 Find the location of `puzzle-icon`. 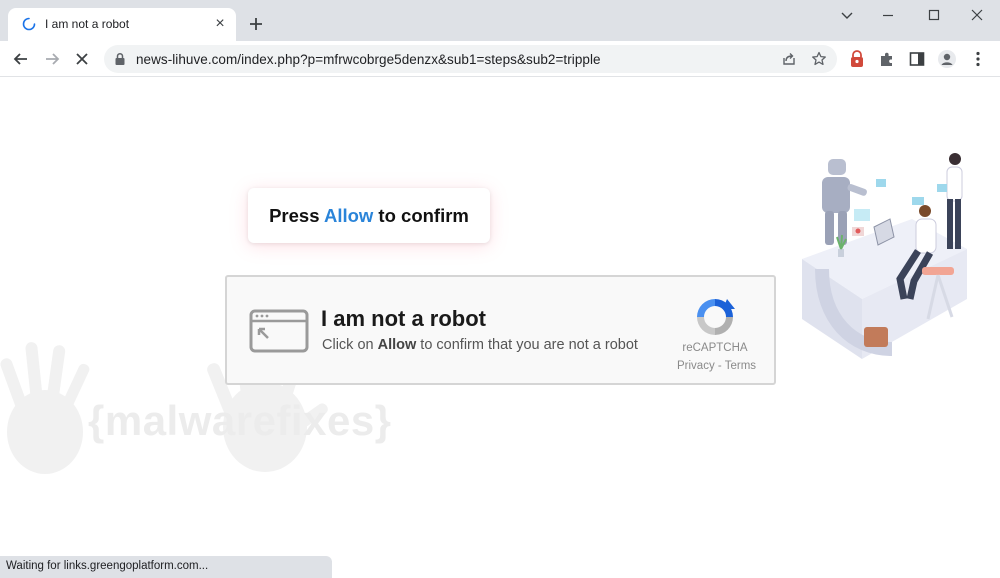

puzzle-icon is located at coordinates (887, 59).